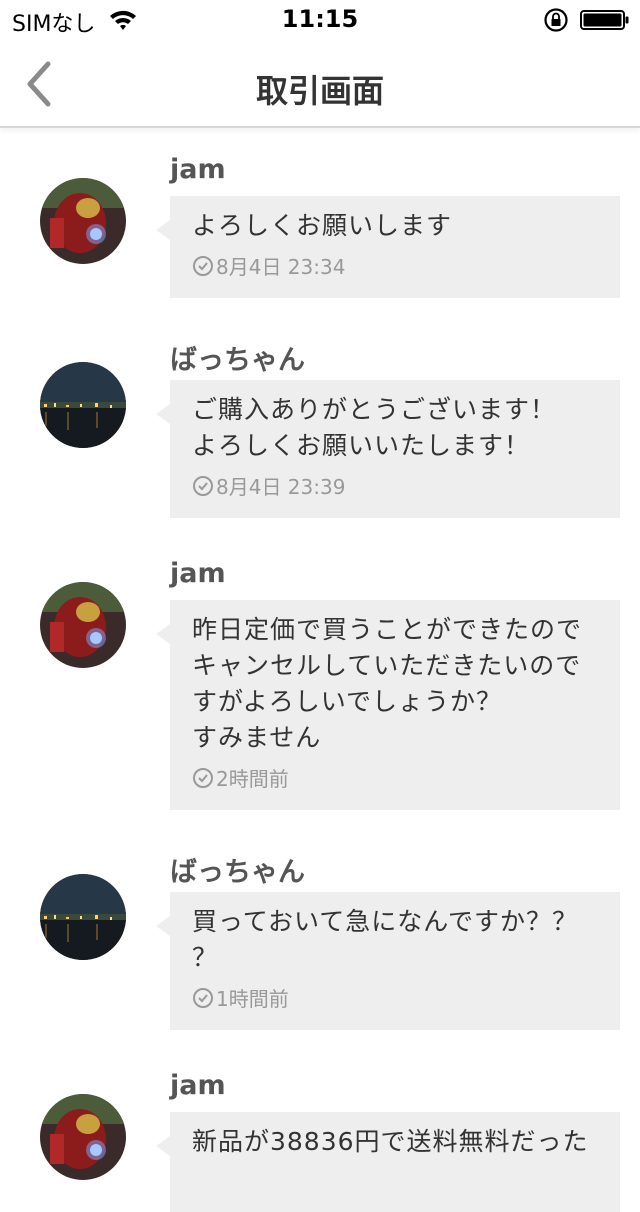  Describe the element at coordinates (281, 267) in the screenshot. I see `timestamp-text: 8月4日 23:34` at that location.